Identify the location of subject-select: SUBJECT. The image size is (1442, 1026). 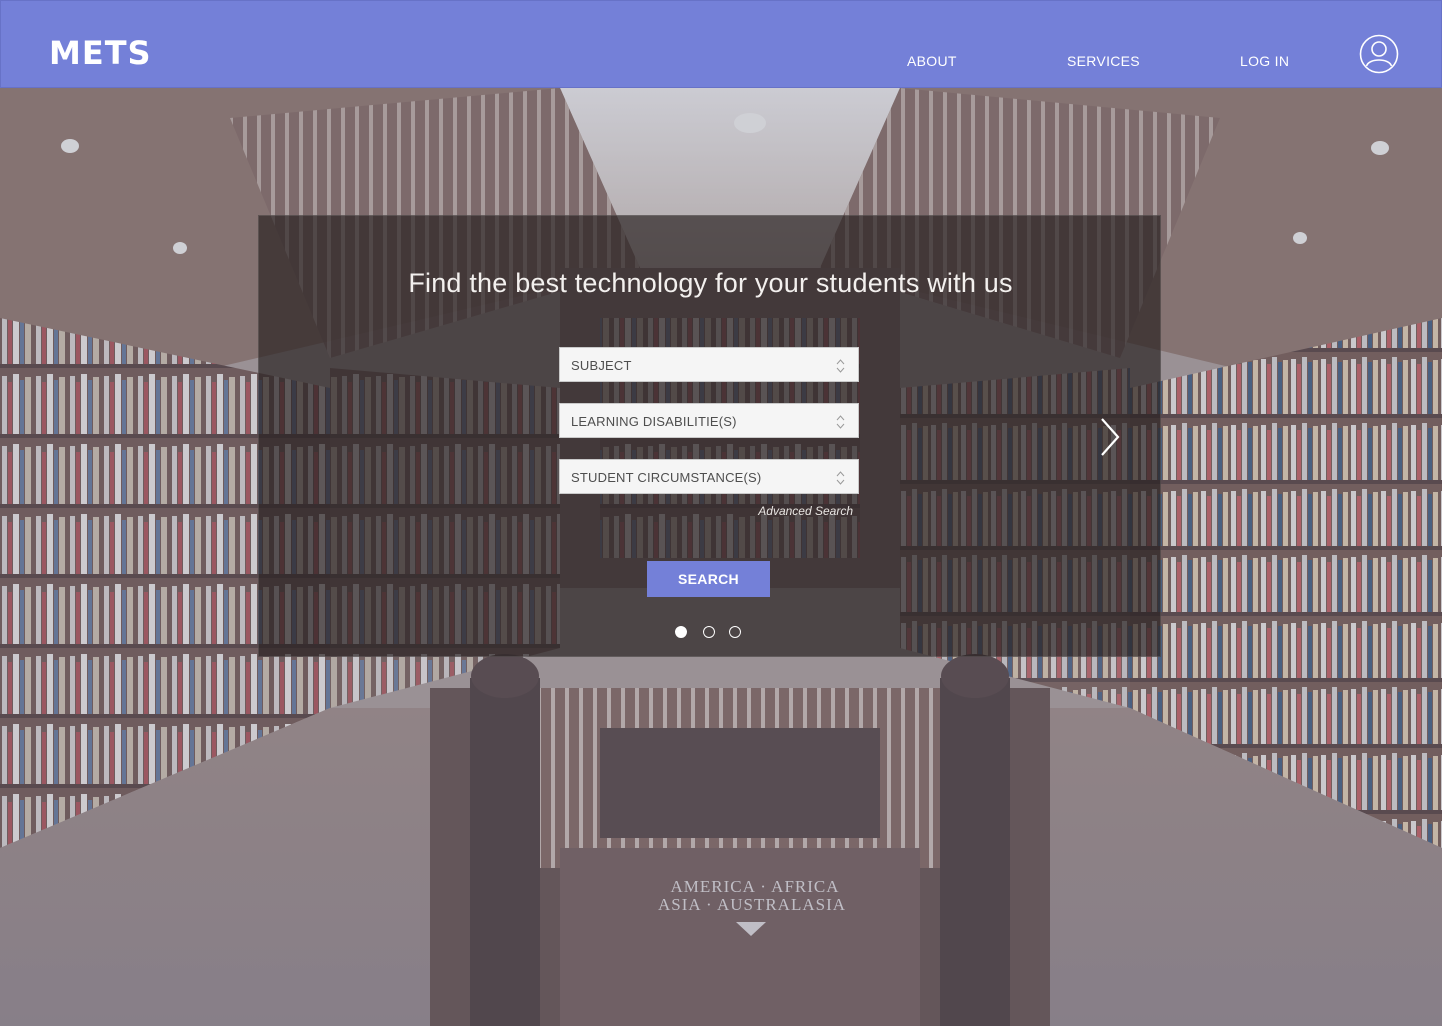
(709, 364).